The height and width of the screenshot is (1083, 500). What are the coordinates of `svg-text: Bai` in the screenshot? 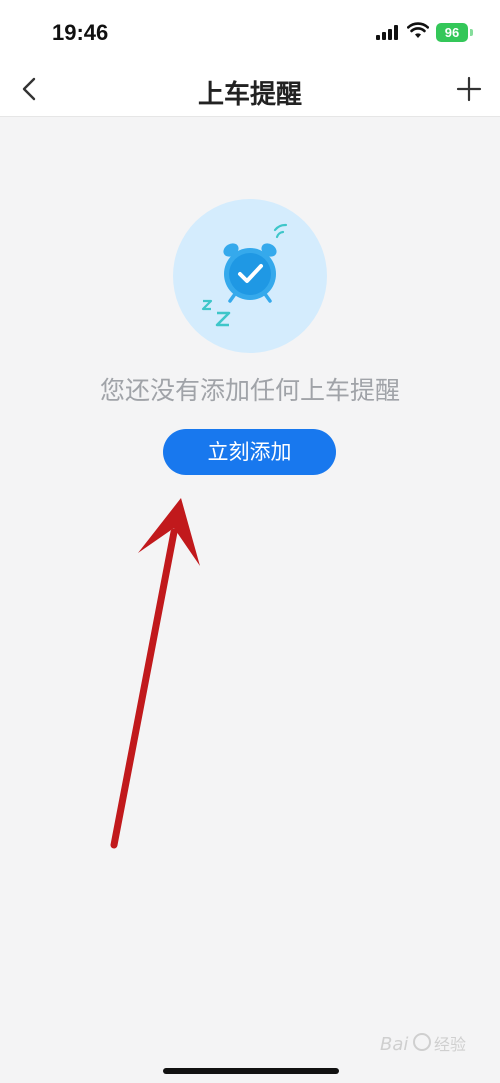 It's located at (394, 1044).